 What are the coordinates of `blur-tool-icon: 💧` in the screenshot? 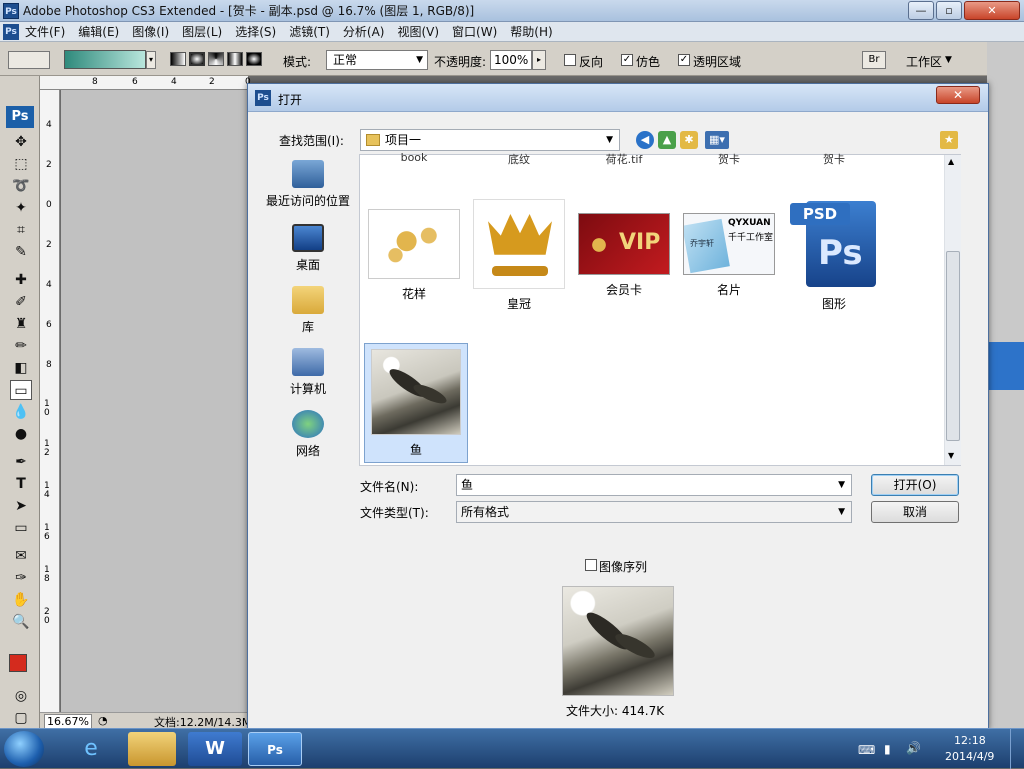 It's located at (21, 412).